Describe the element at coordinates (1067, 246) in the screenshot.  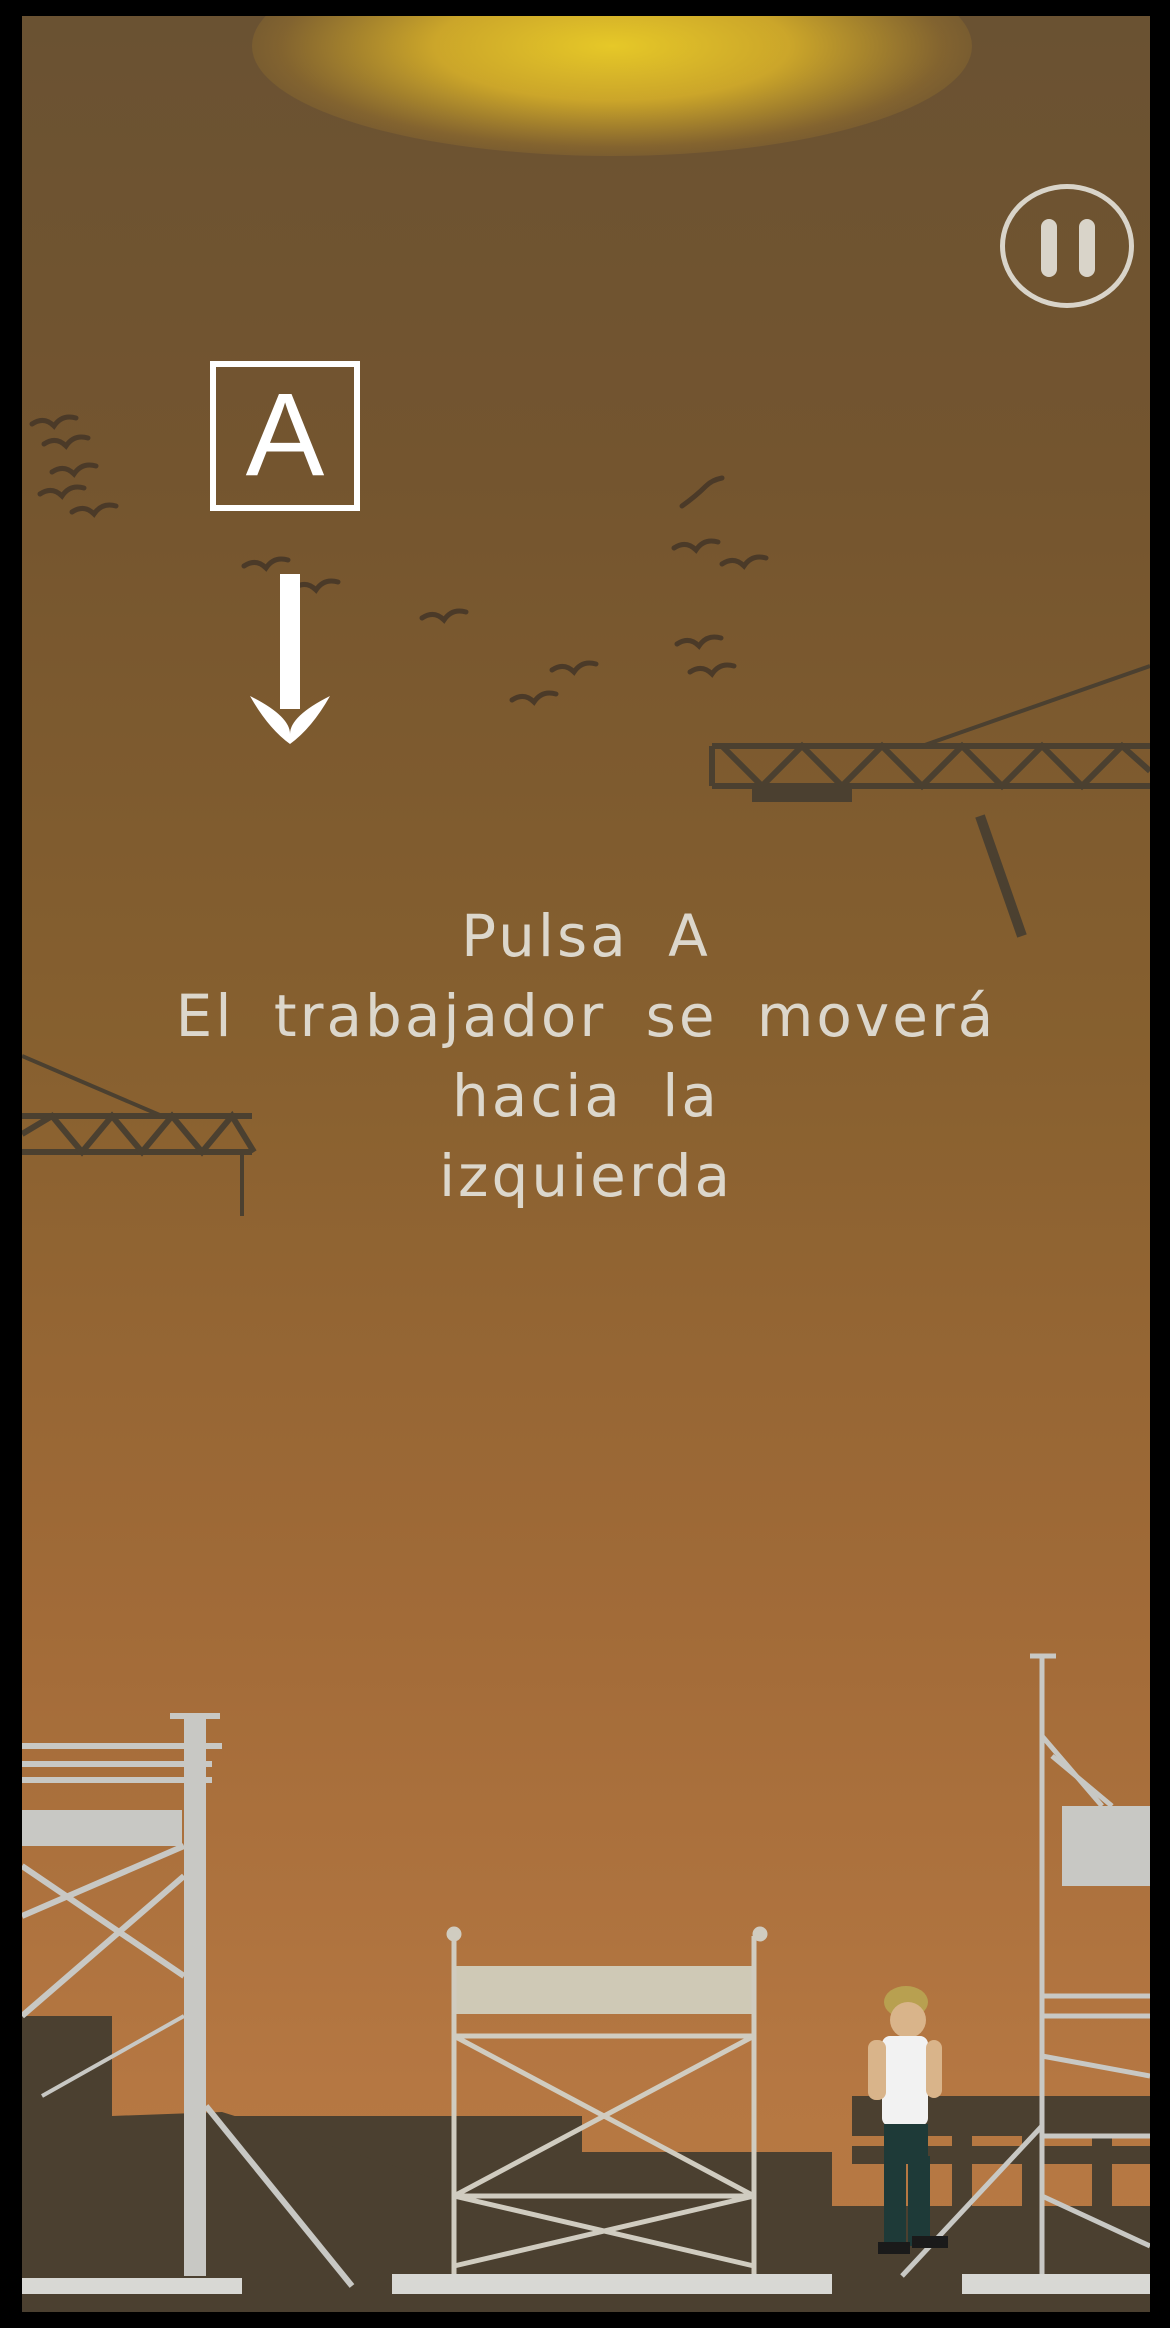
I see `pause-button` at that location.